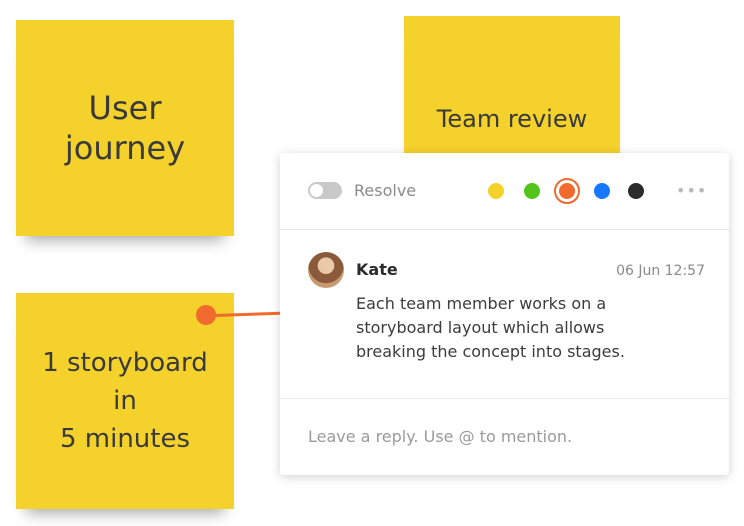  Describe the element at coordinates (316, 190) in the screenshot. I see `toggle-knob` at that location.